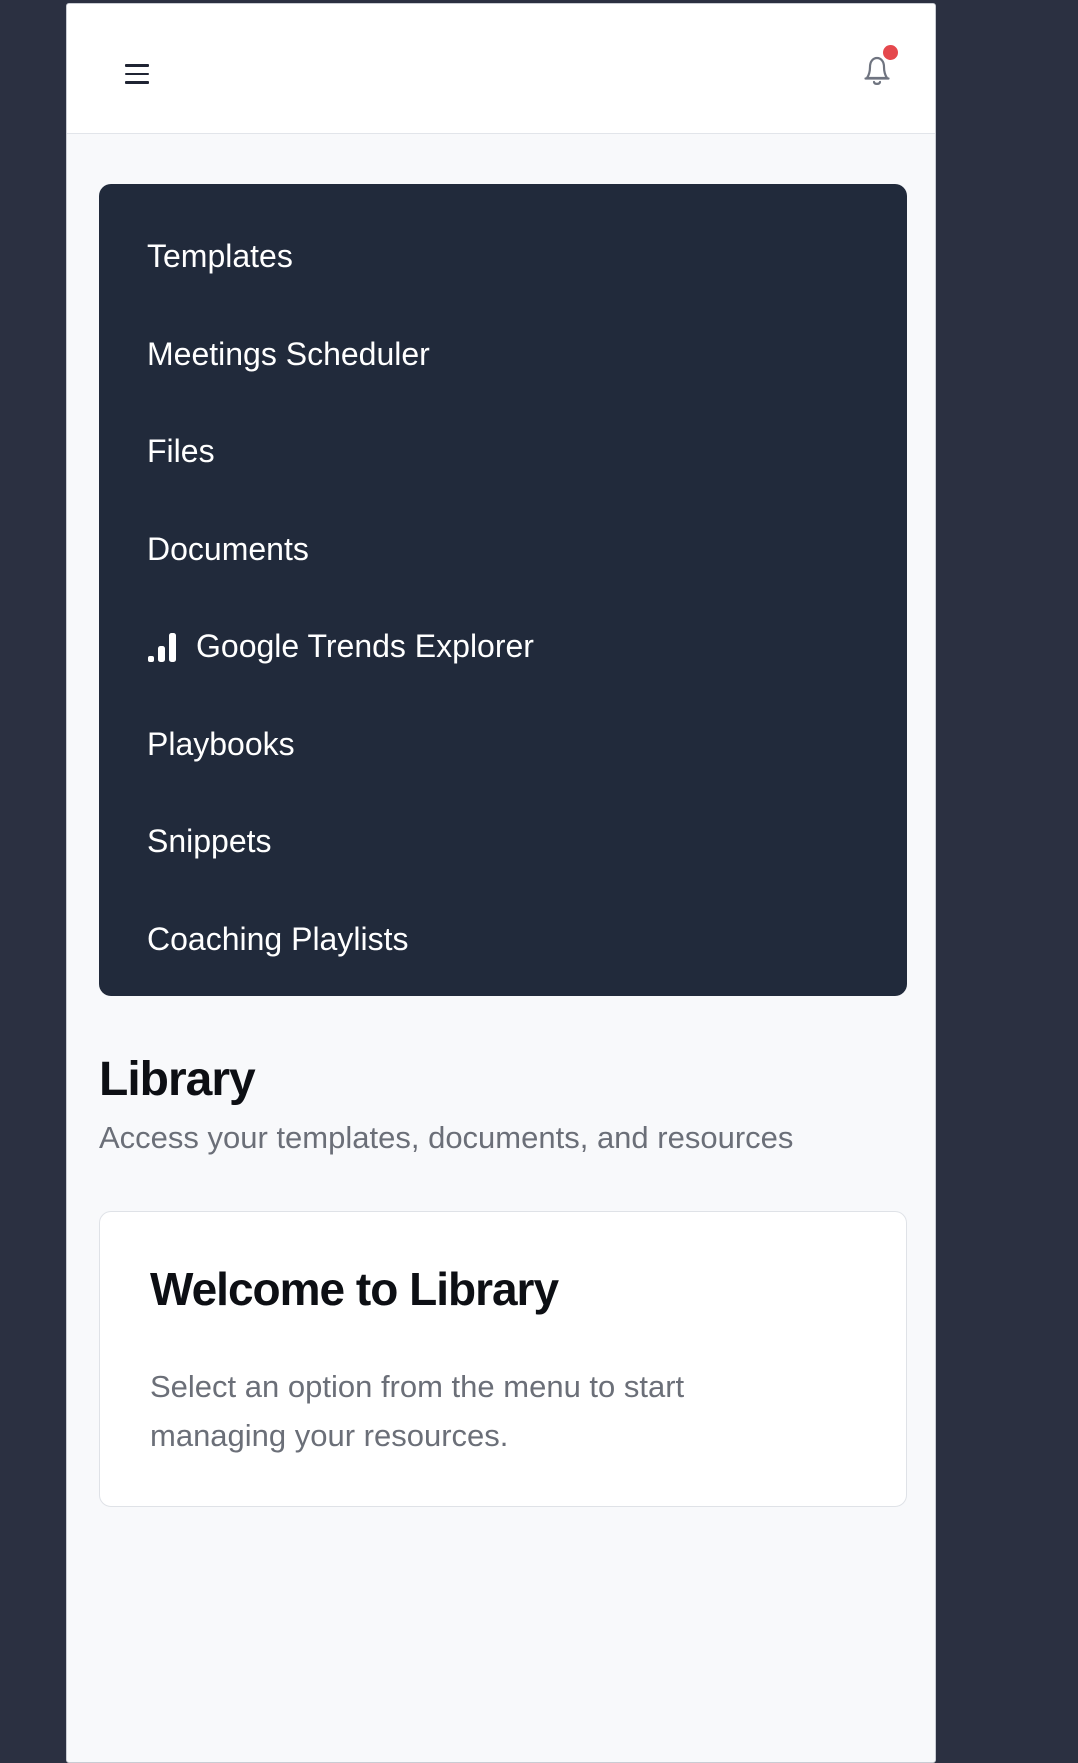 The height and width of the screenshot is (1763, 1078). I want to click on page-title: Library, so click(177, 1079).